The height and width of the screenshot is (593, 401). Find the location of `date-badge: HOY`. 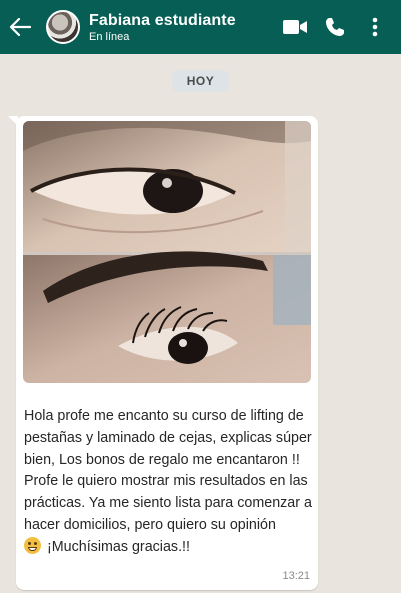

date-badge: HOY is located at coordinates (200, 81).